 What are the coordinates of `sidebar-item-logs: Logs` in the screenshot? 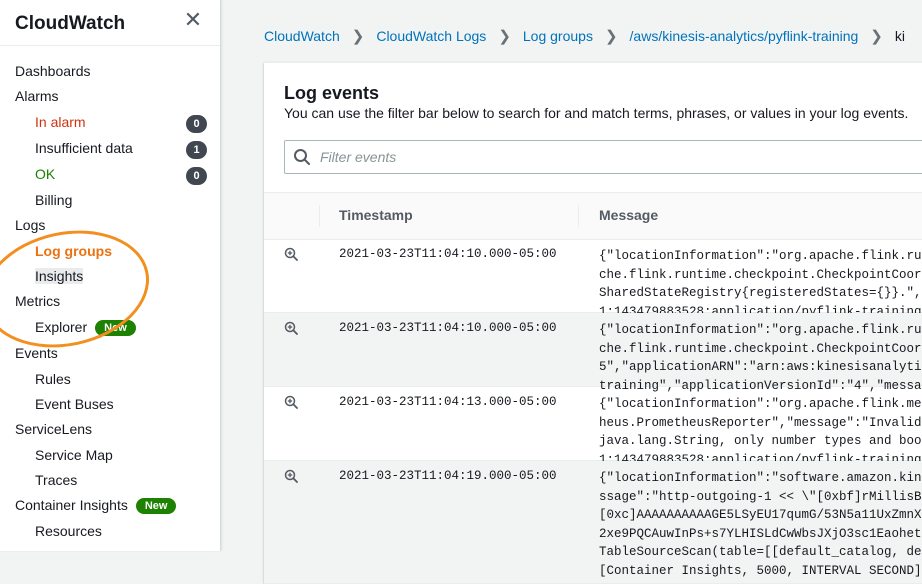 It's located at (30, 225).